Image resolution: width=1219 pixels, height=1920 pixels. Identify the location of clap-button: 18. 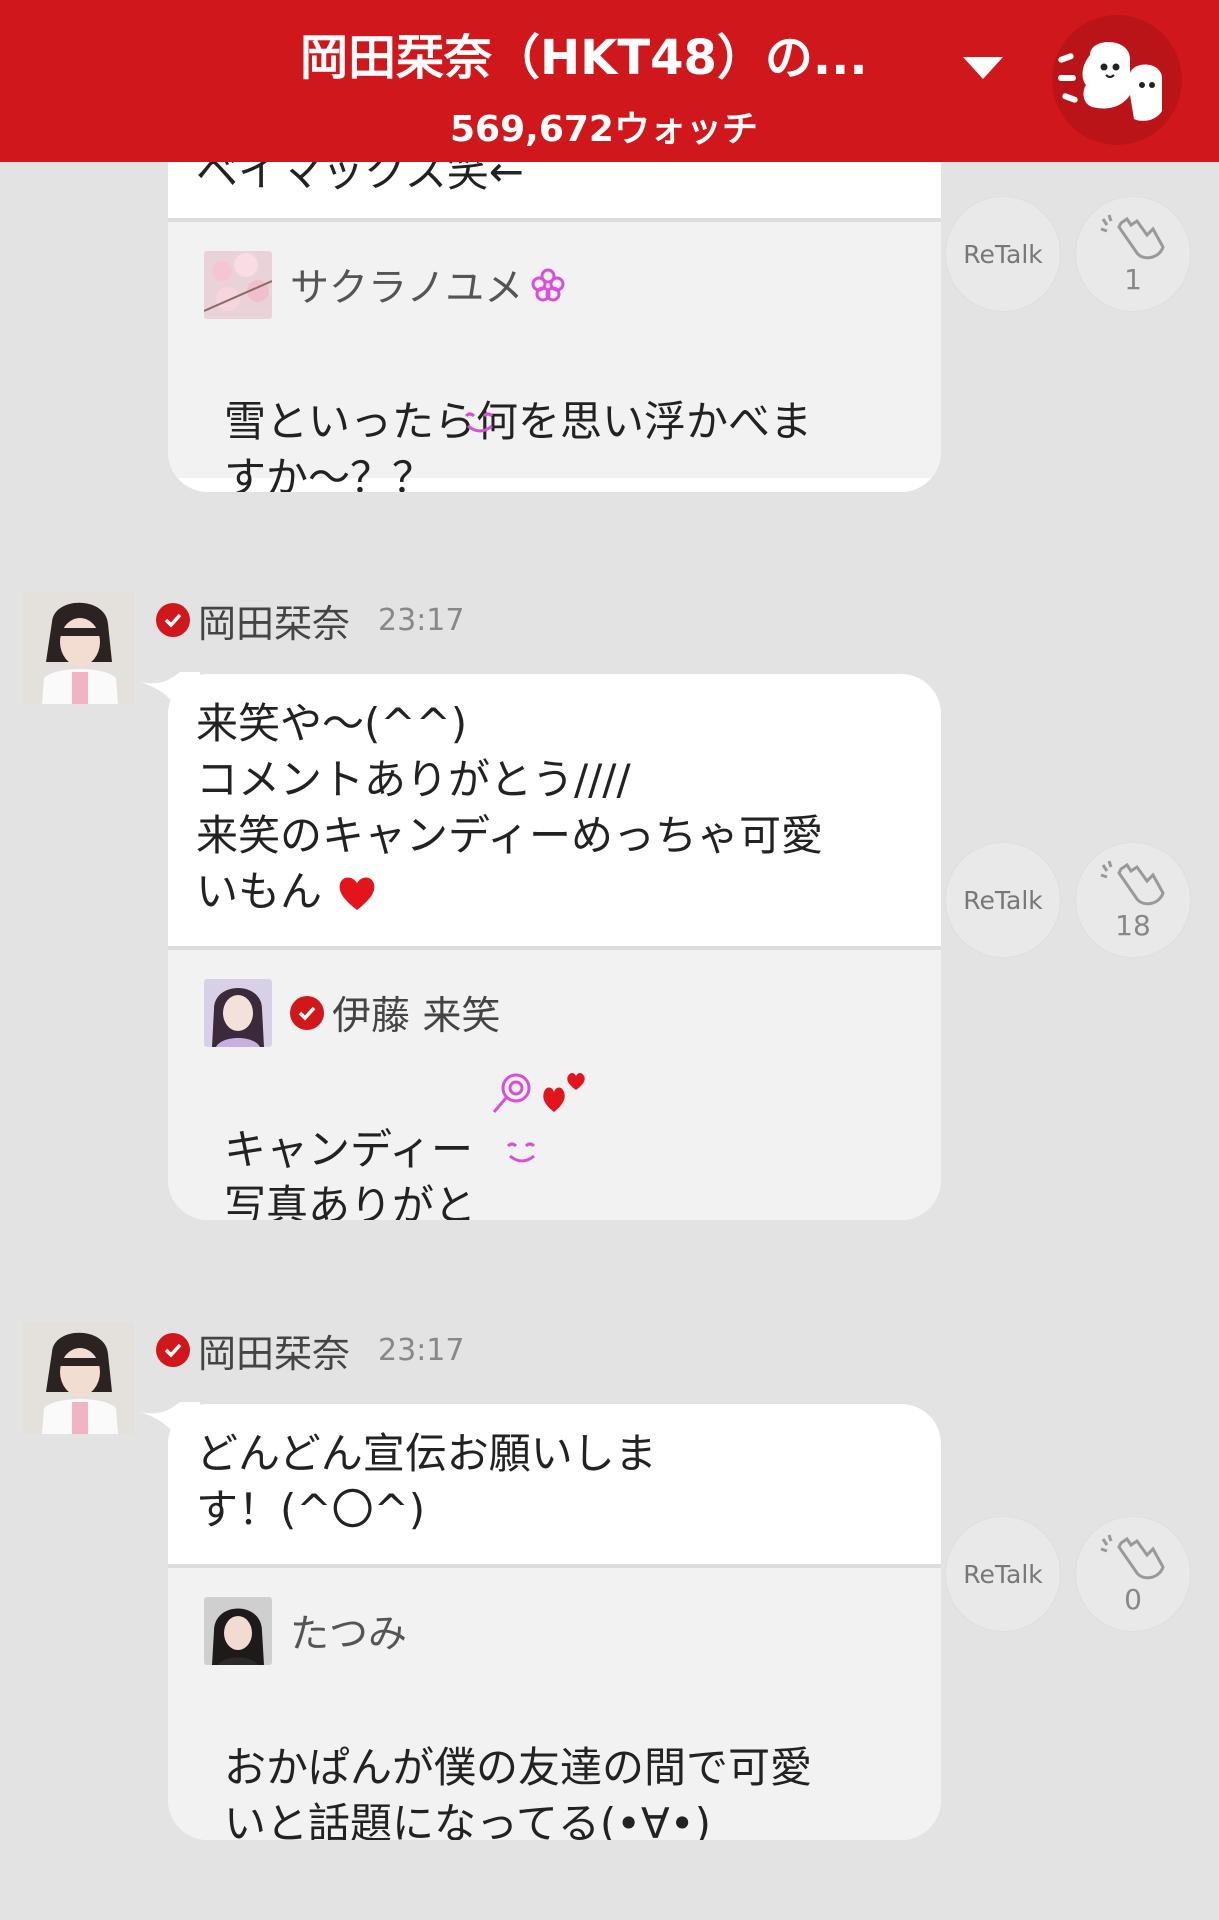
(1133, 900).